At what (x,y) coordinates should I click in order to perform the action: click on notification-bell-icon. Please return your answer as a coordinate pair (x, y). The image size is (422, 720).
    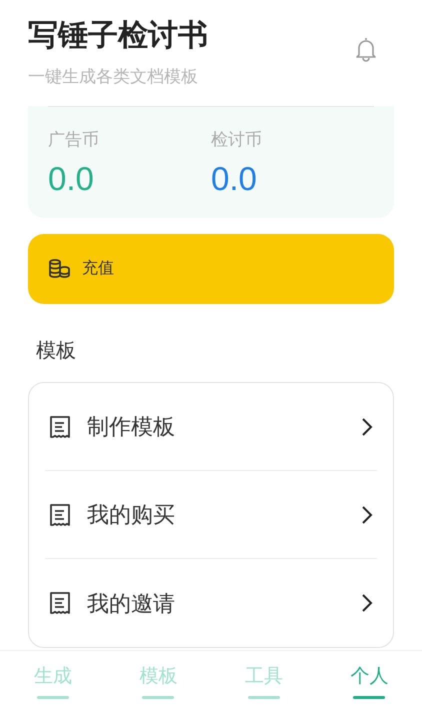
    Looking at the image, I should click on (366, 49).